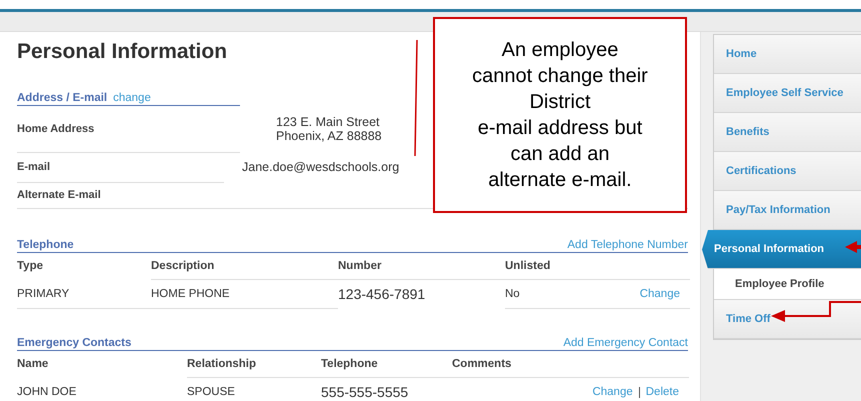 Image resolution: width=861 pixels, height=401 pixels. Describe the element at coordinates (33, 364) in the screenshot. I see `column-header: Name` at that location.